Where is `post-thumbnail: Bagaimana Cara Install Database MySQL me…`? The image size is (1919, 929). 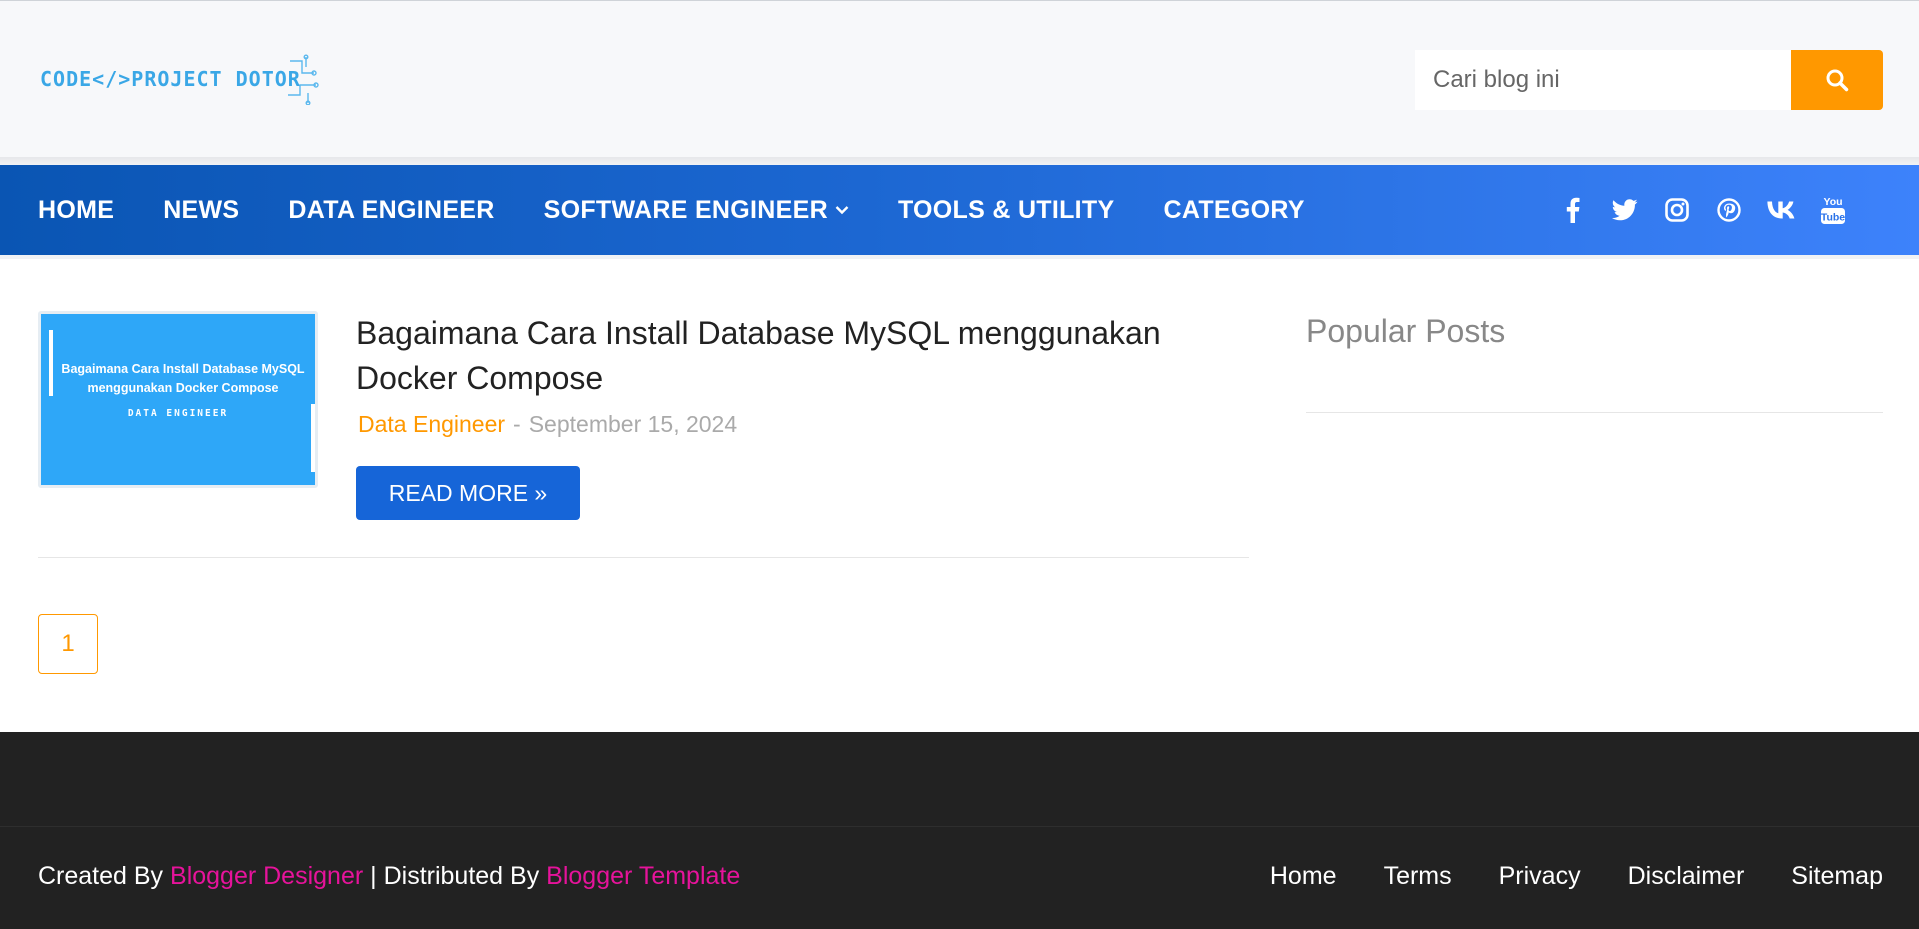 post-thumbnail: Bagaimana Cara Install Database MySQL me… is located at coordinates (178, 399).